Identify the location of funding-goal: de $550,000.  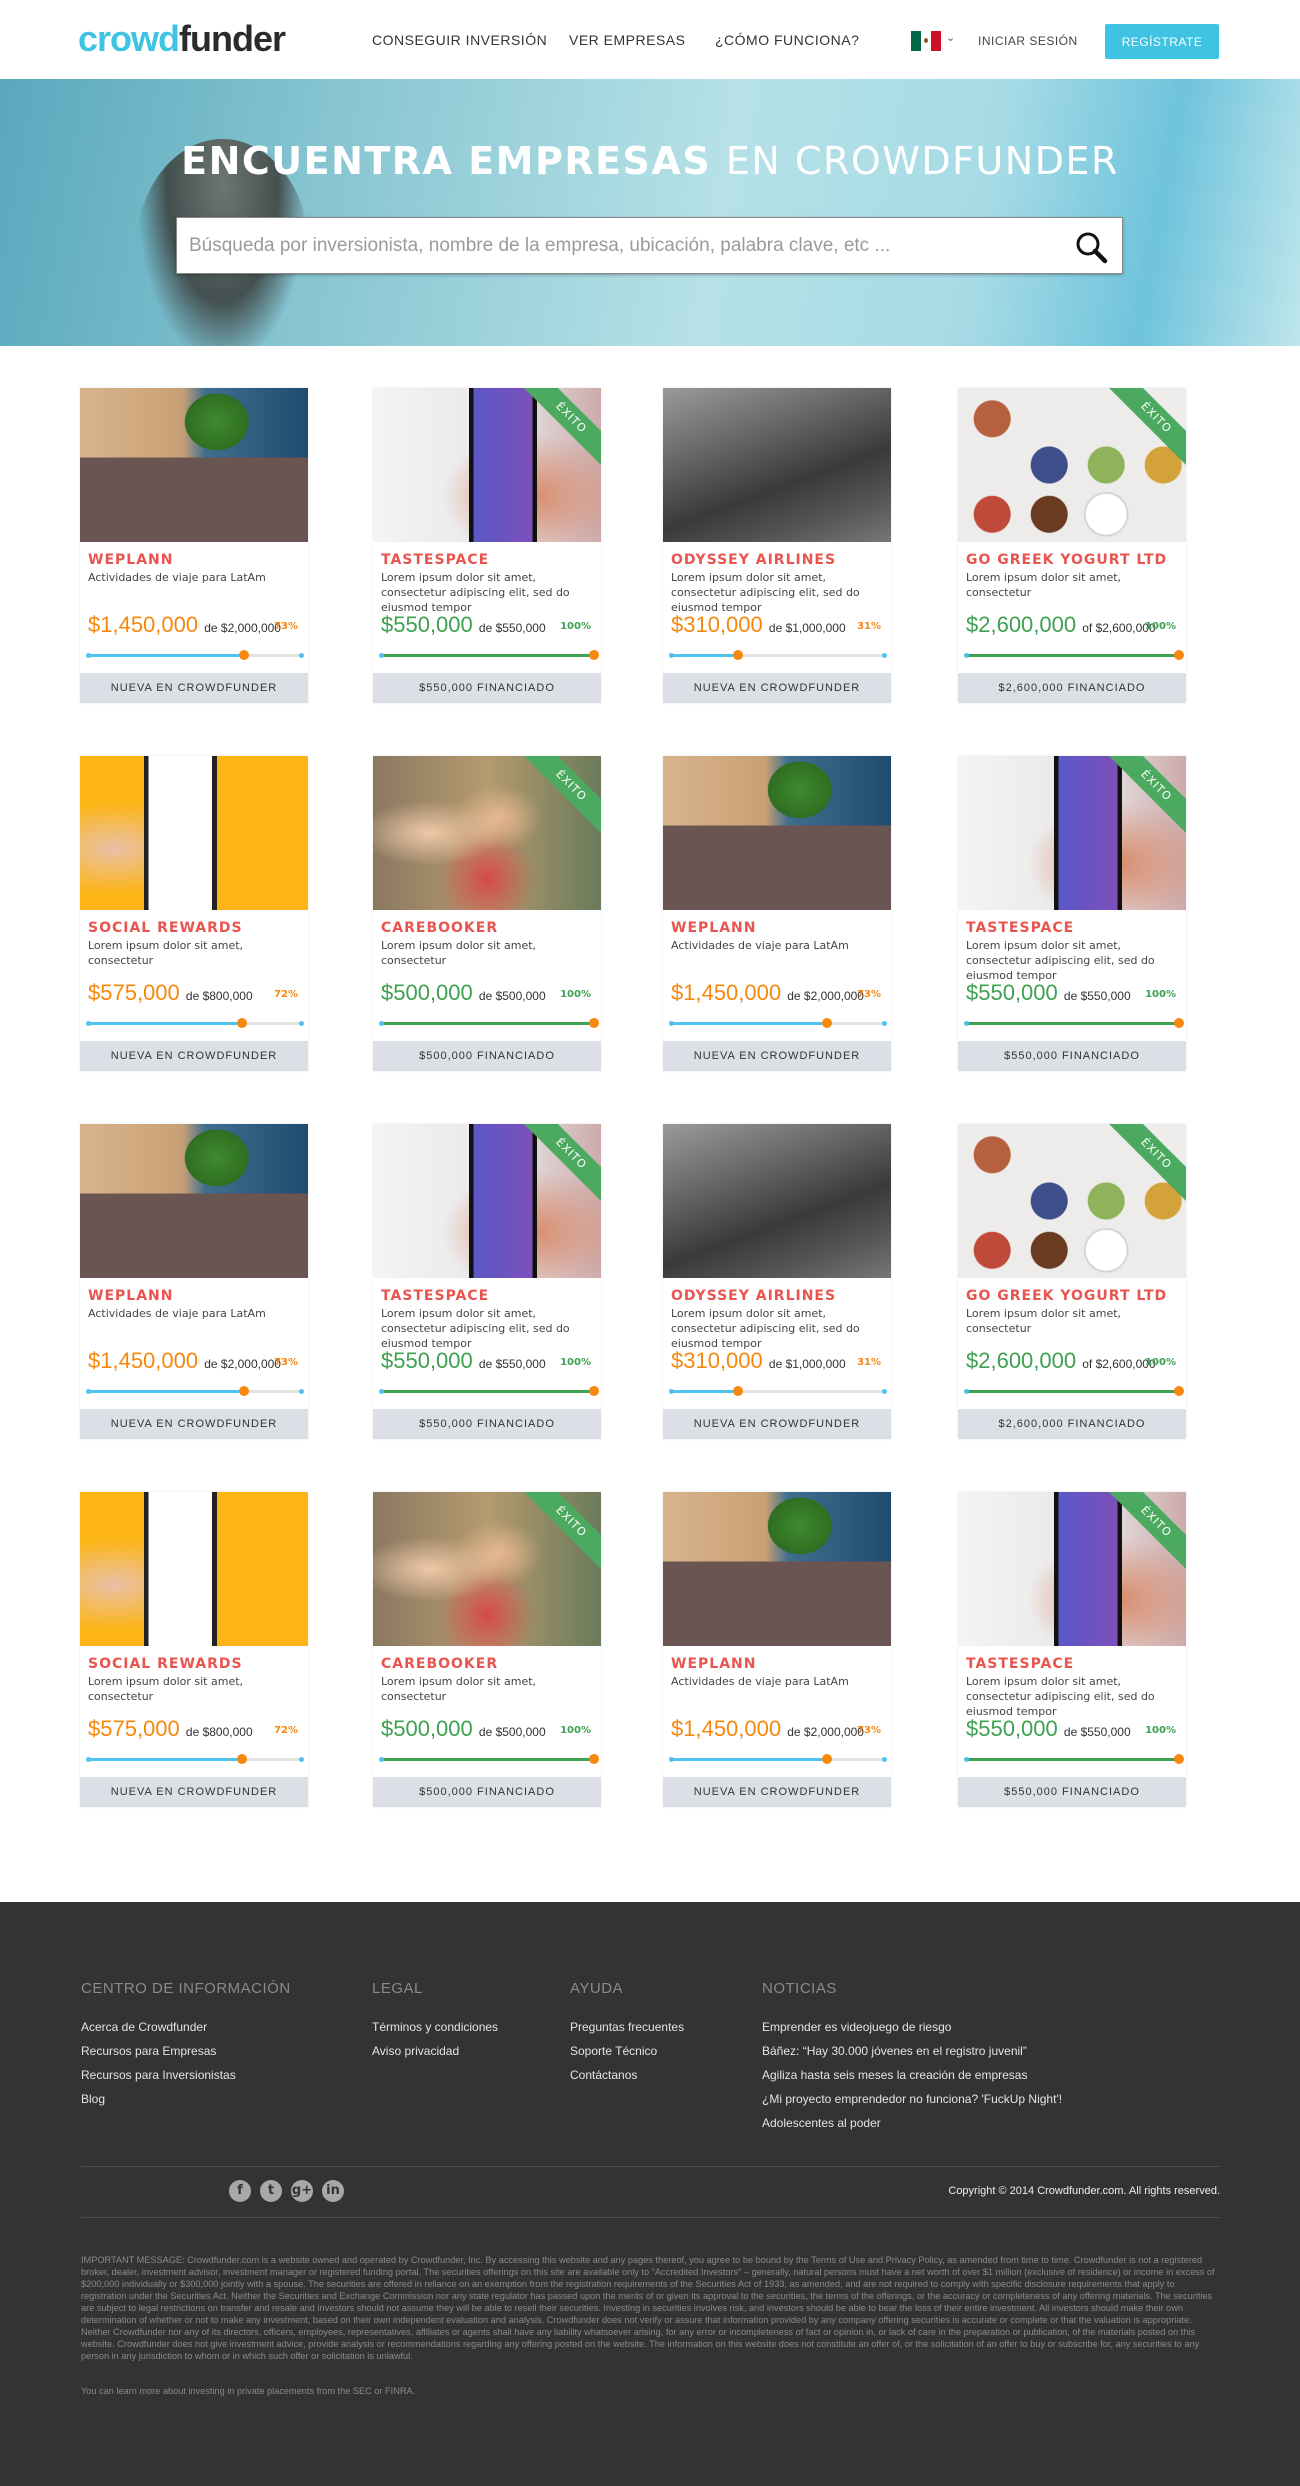
(1097, 1732).